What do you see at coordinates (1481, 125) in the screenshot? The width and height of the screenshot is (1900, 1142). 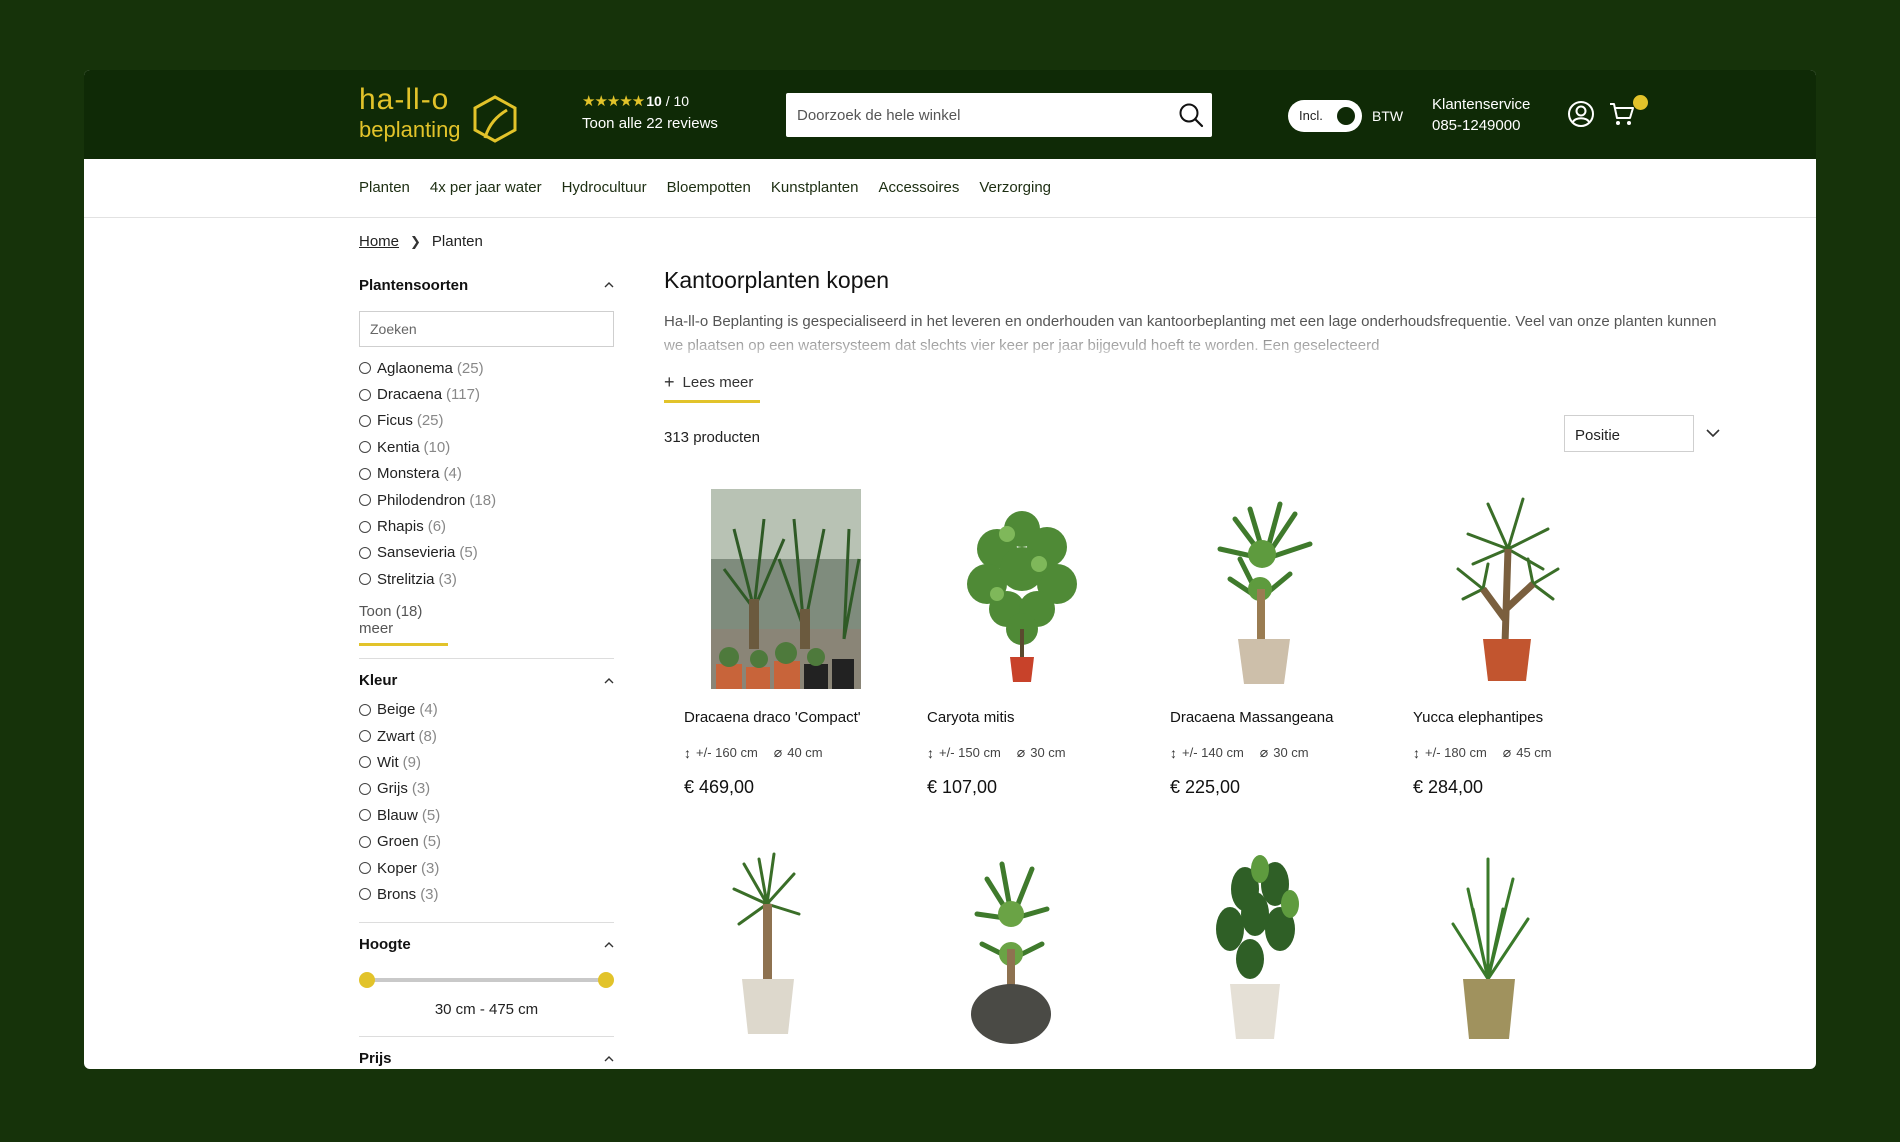 I see `customer-service-phone: 085-1249000` at bounding box center [1481, 125].